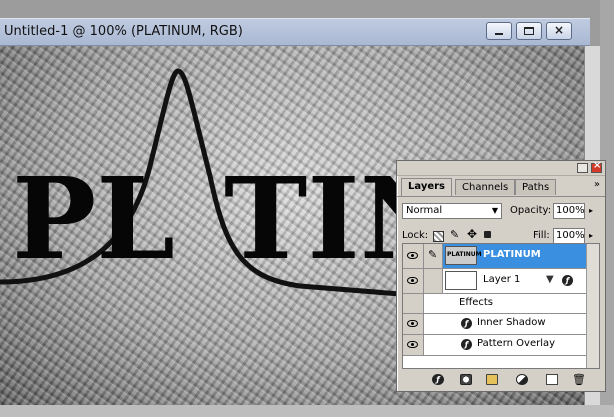  What do you see at coordinates (433, 281) in the screenshot?
I see `layer-link-toggle` at bounding box center [433, 281].